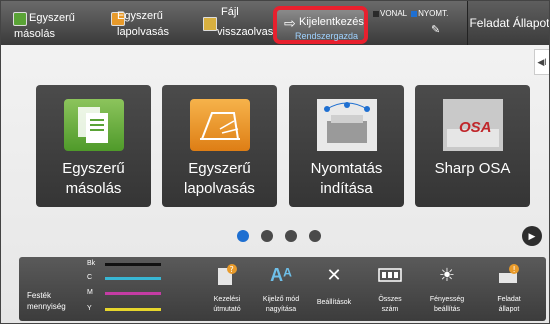 The height and width of the screenshot is (324, 550). I want to click on wrench-icon: ✎, so click(436, 30).